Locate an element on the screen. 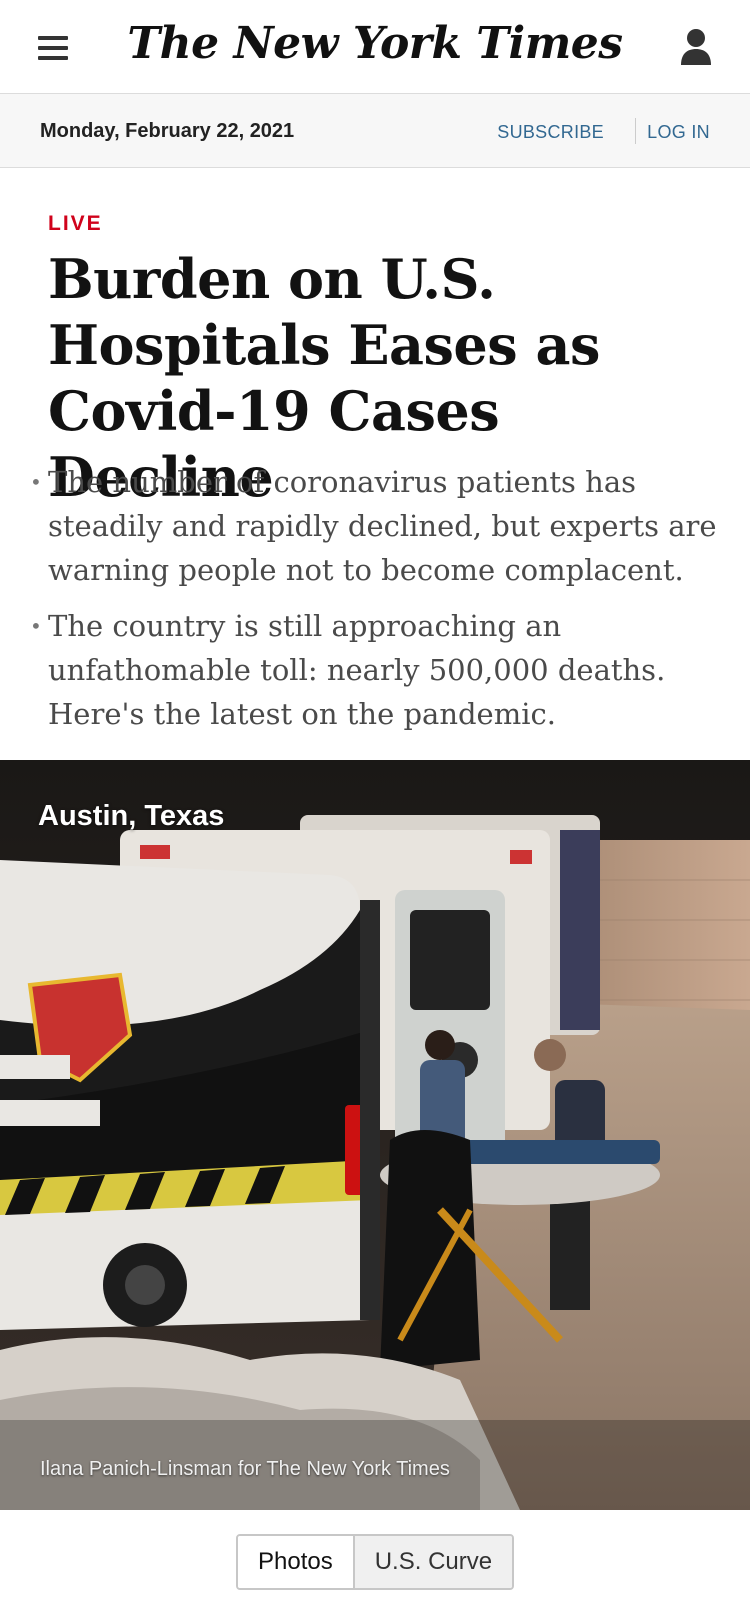  current-date: Monday, February 22, 2021 is located at coordinates (167, 131).